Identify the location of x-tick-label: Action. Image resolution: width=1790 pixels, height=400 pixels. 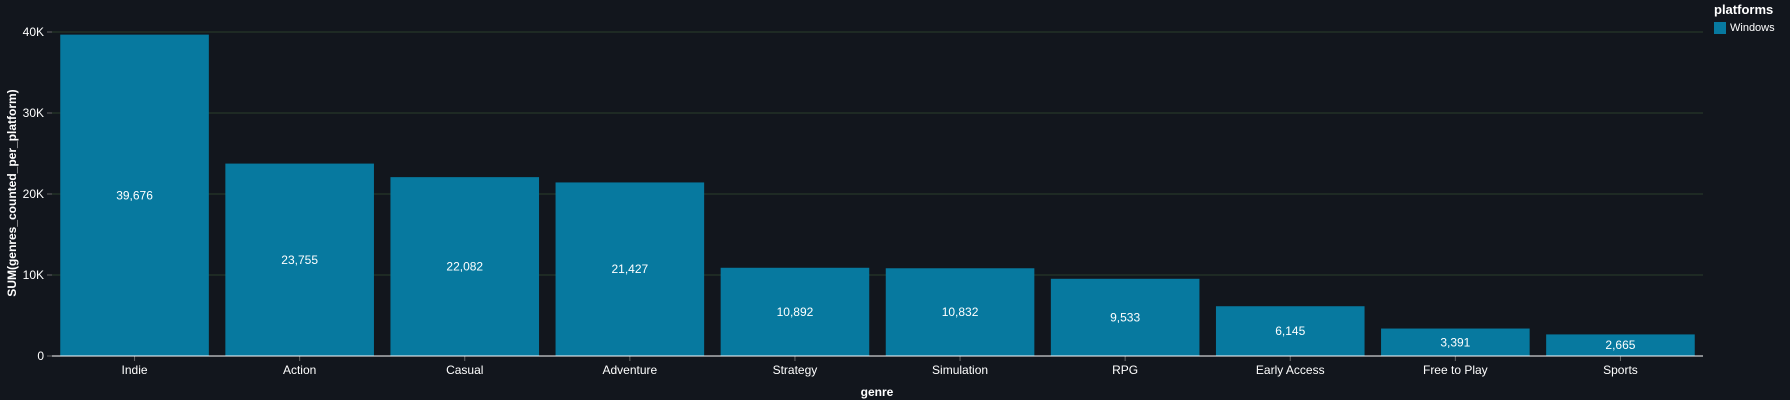
(299, 370).